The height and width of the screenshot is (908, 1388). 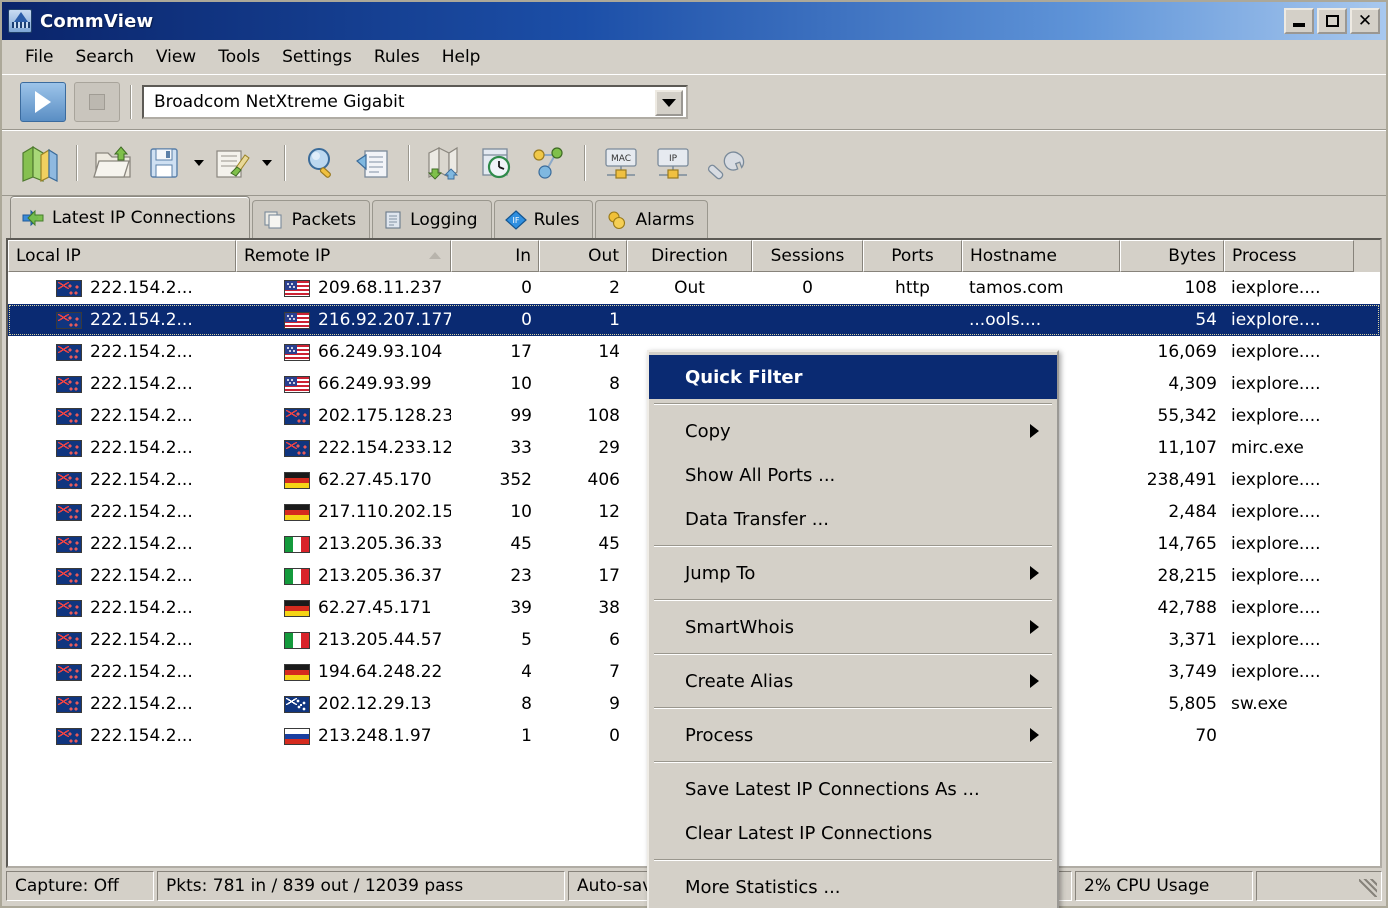 I want to click on menu-item-smartwhois: SmartWhois, so click(x=853, y=627).